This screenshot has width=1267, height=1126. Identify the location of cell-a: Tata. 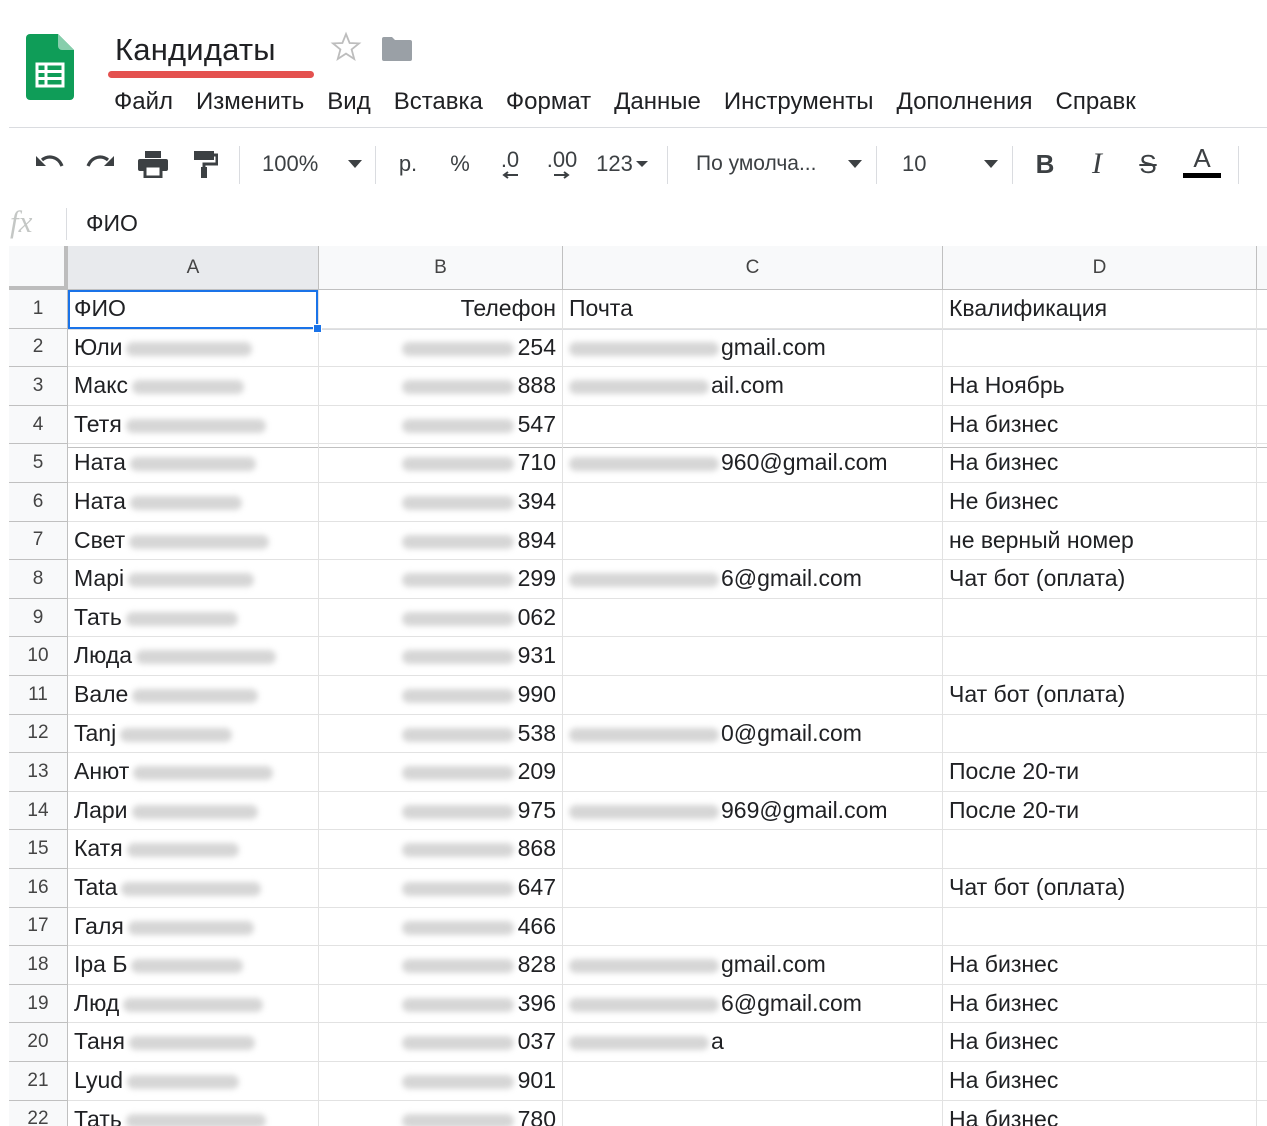
(193, 888).